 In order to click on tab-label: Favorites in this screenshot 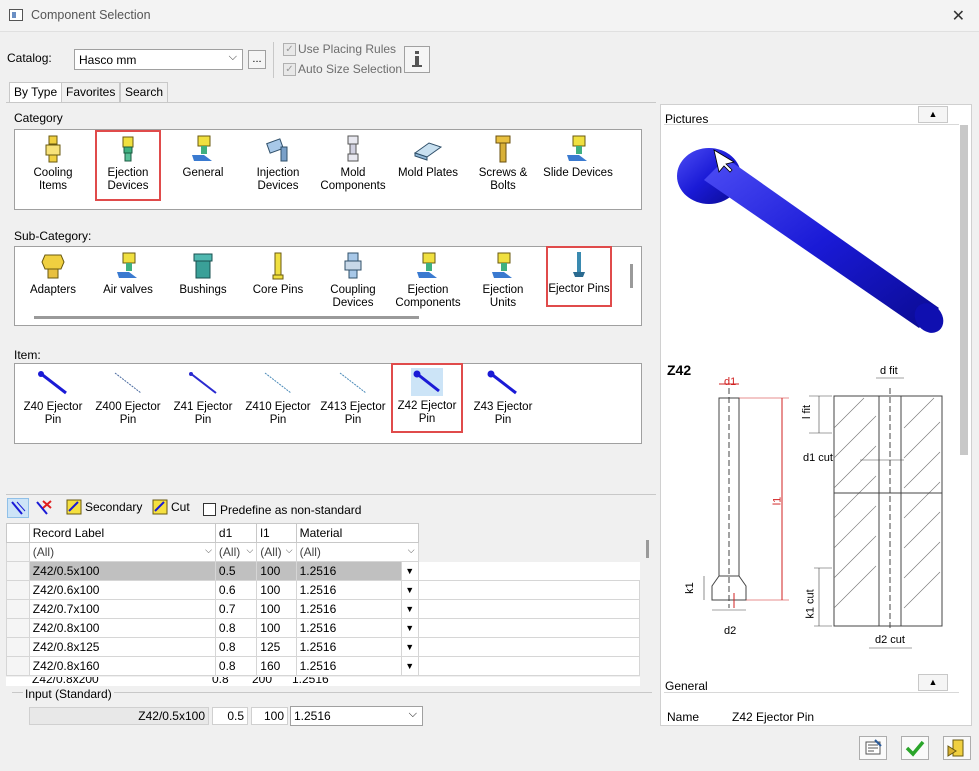, I will do `click(91, 92)`.